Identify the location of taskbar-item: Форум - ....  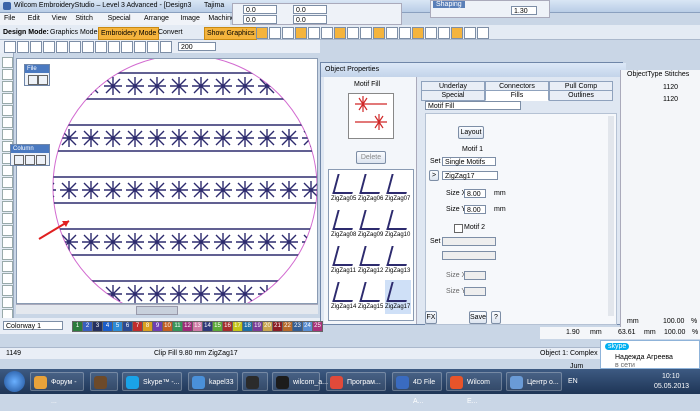
(57, 388).